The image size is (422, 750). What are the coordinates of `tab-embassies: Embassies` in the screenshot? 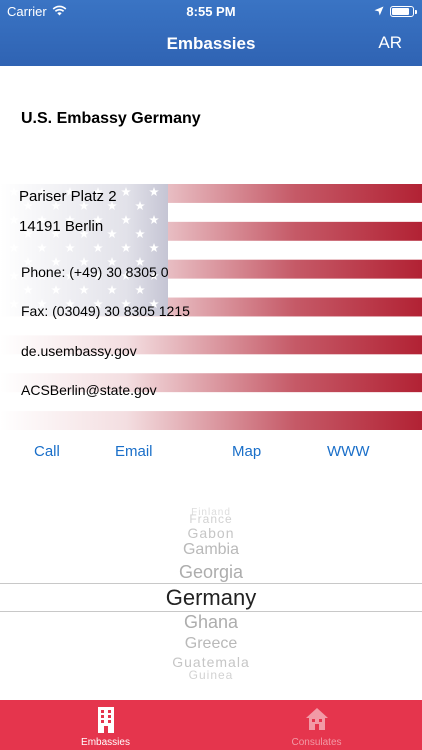 It's located at (105, 725).